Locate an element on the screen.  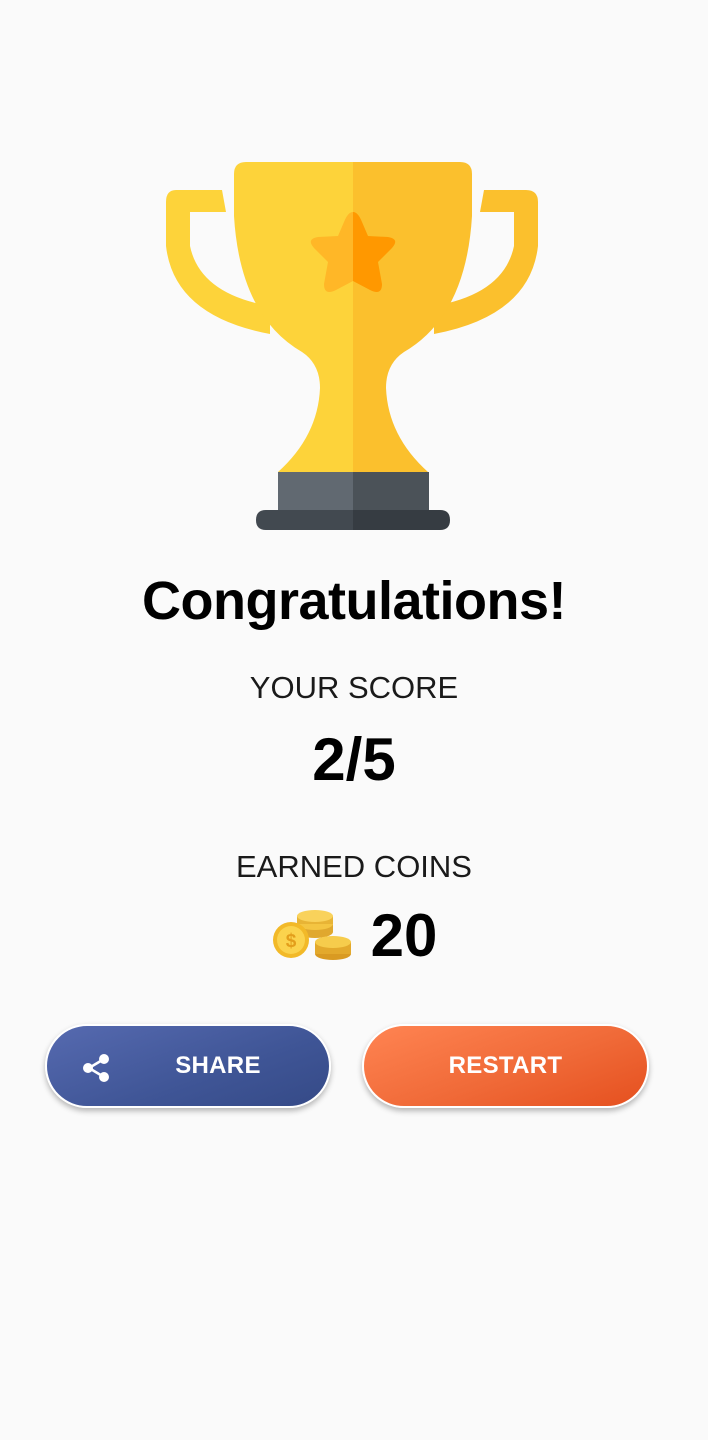
restart-button: RESTART is located at coordinates (505, 1066).